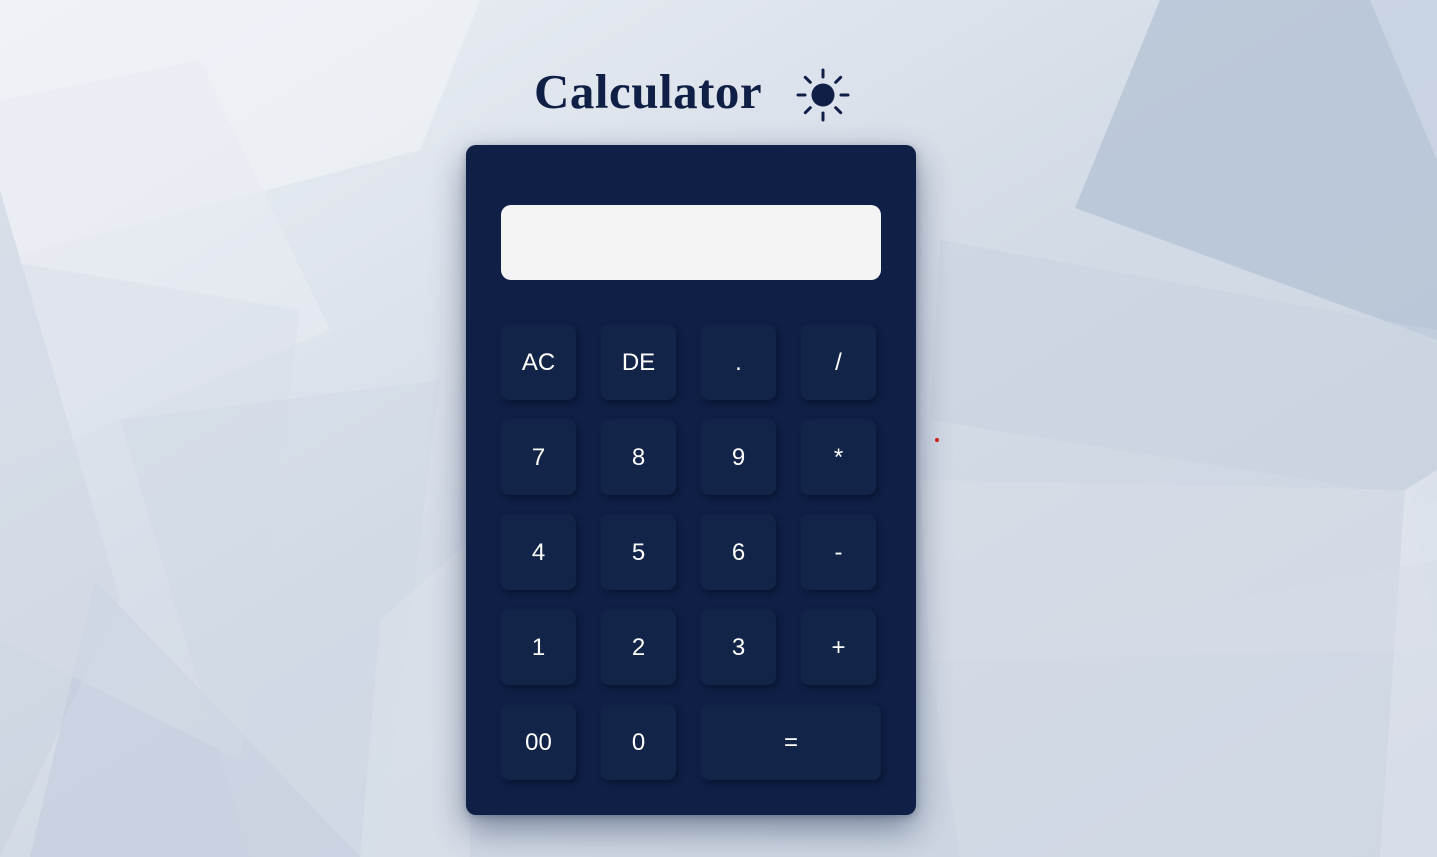  Describe the element at coordinates (791, 742) in the screenshot. I see `equals-button: =` at that location.